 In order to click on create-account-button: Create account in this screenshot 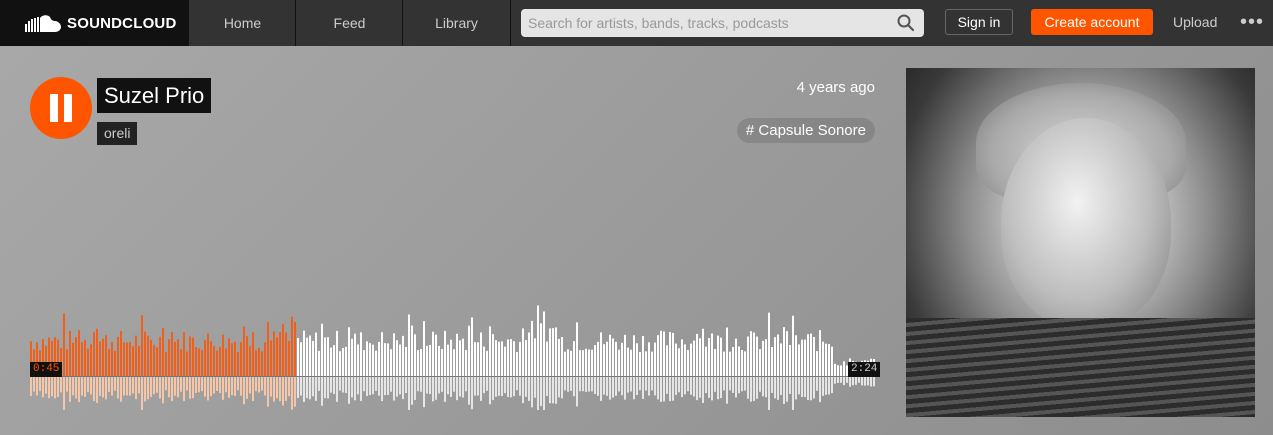, I will do `click(1092, 22)`.